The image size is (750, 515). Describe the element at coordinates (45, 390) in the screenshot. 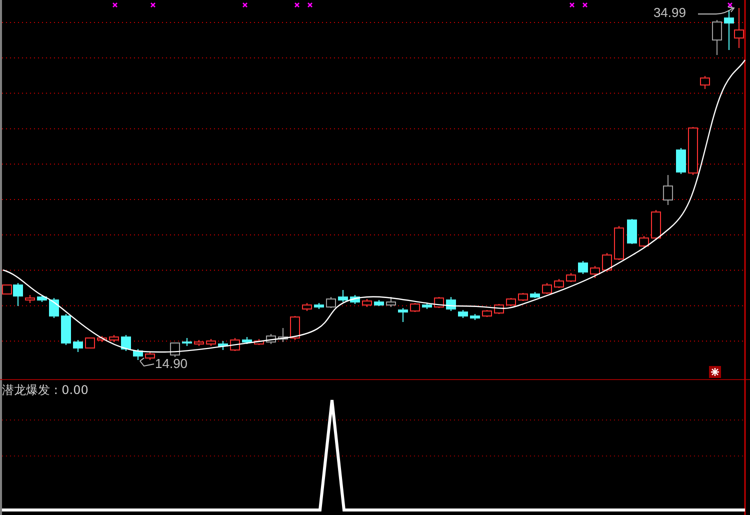

I see `indicator-title: 潜龙爆发 : 0.00` at that location.